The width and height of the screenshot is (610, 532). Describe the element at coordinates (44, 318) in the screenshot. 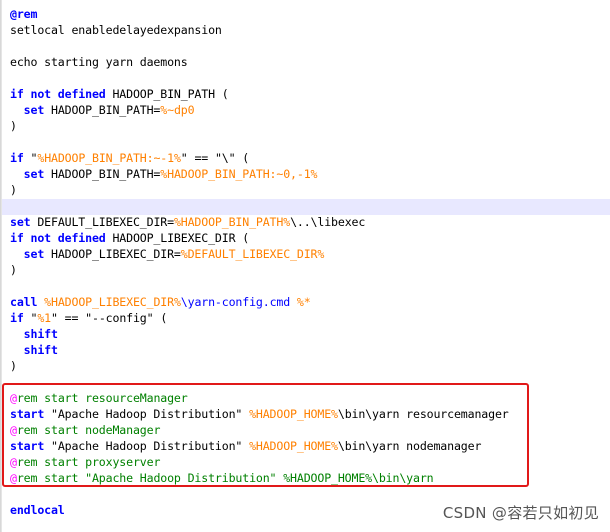

I see `code-token: %1` at that location.